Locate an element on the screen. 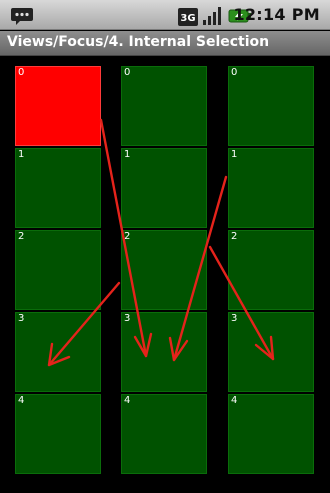  3g-icon: 3G is located at coordinates (188, 17).